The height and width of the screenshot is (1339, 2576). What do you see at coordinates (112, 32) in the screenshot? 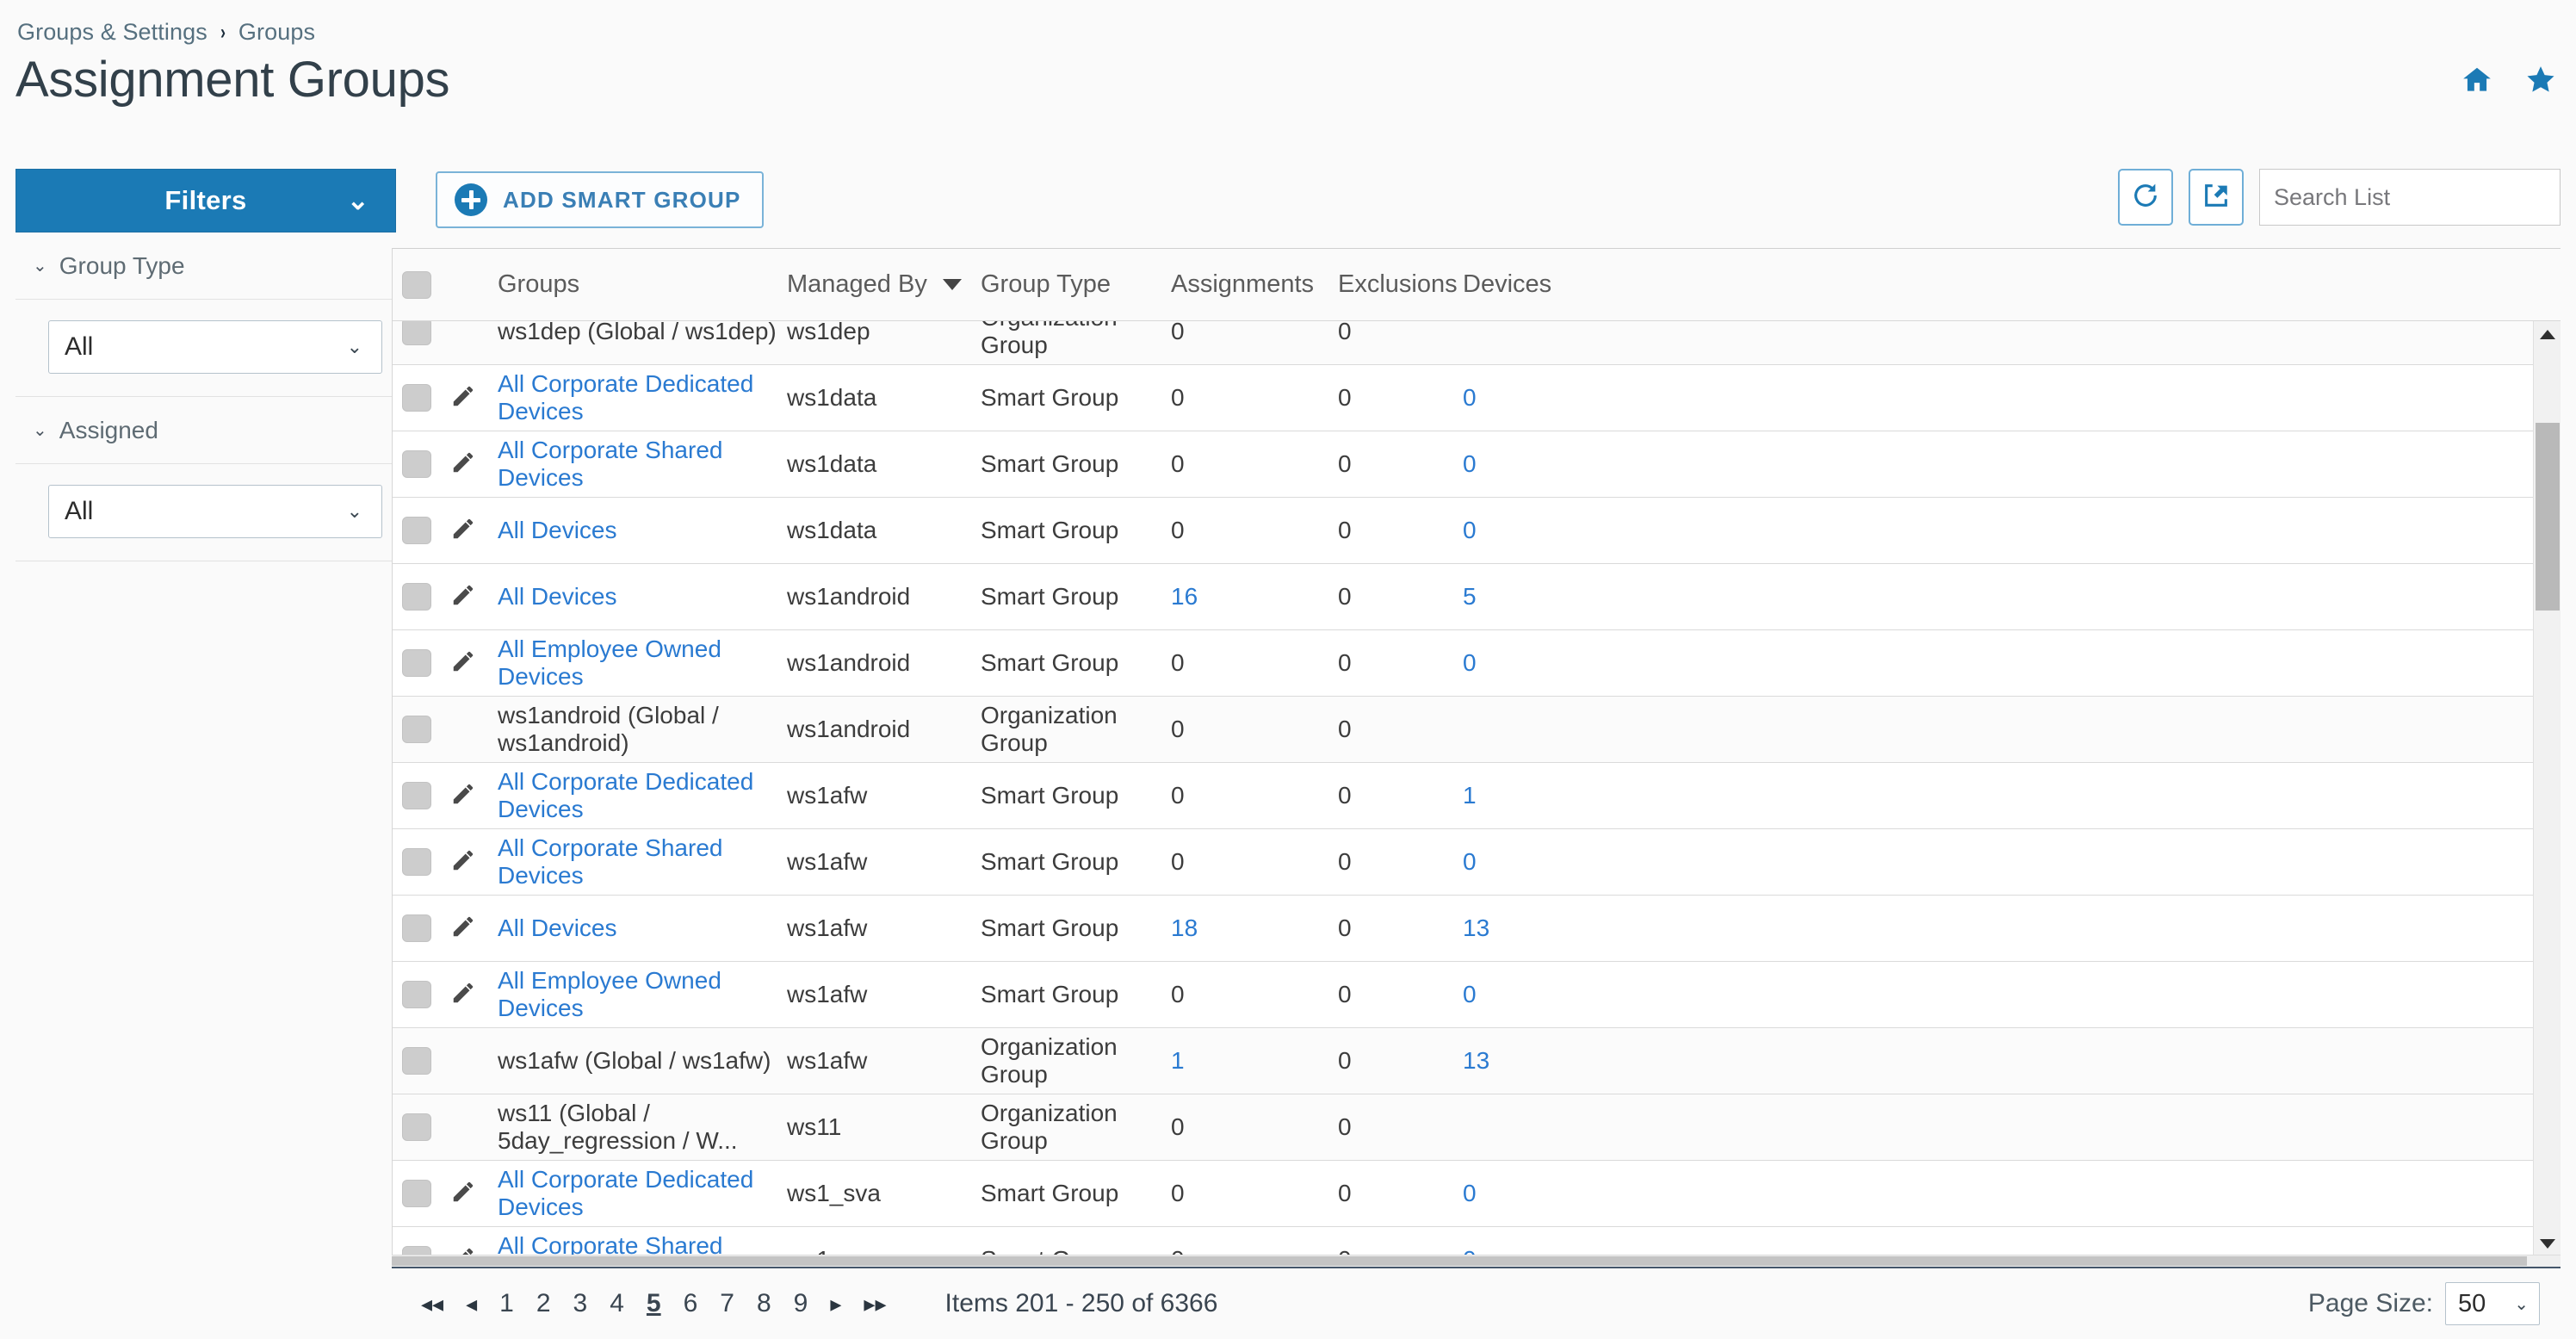
I see `breadcrumb-parent: Groups & Settings` at bounding box center [112, 32].